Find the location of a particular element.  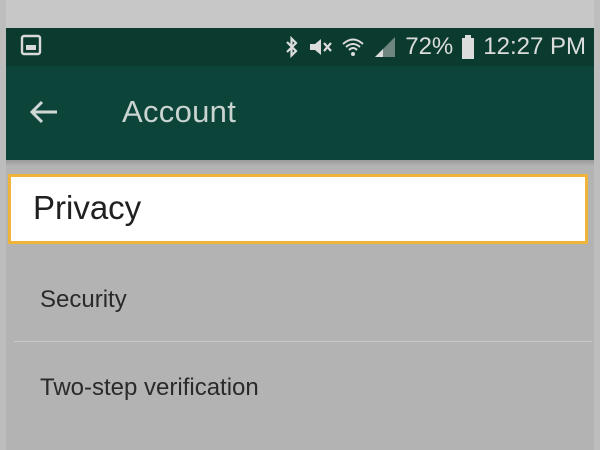

page-title: Account is located at coordinates (179, 111).